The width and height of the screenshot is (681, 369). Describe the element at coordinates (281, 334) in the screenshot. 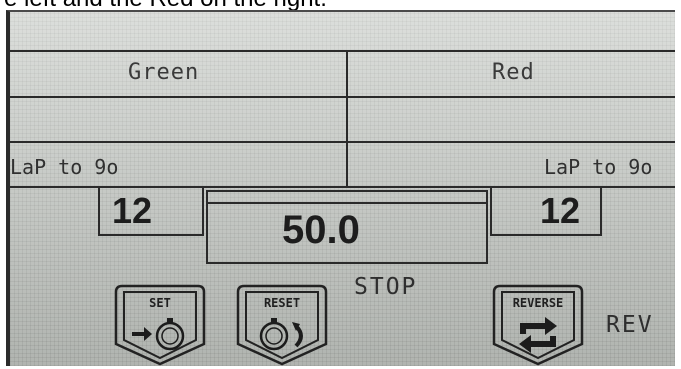

I see `stopwatch-undo-icon` at that location.